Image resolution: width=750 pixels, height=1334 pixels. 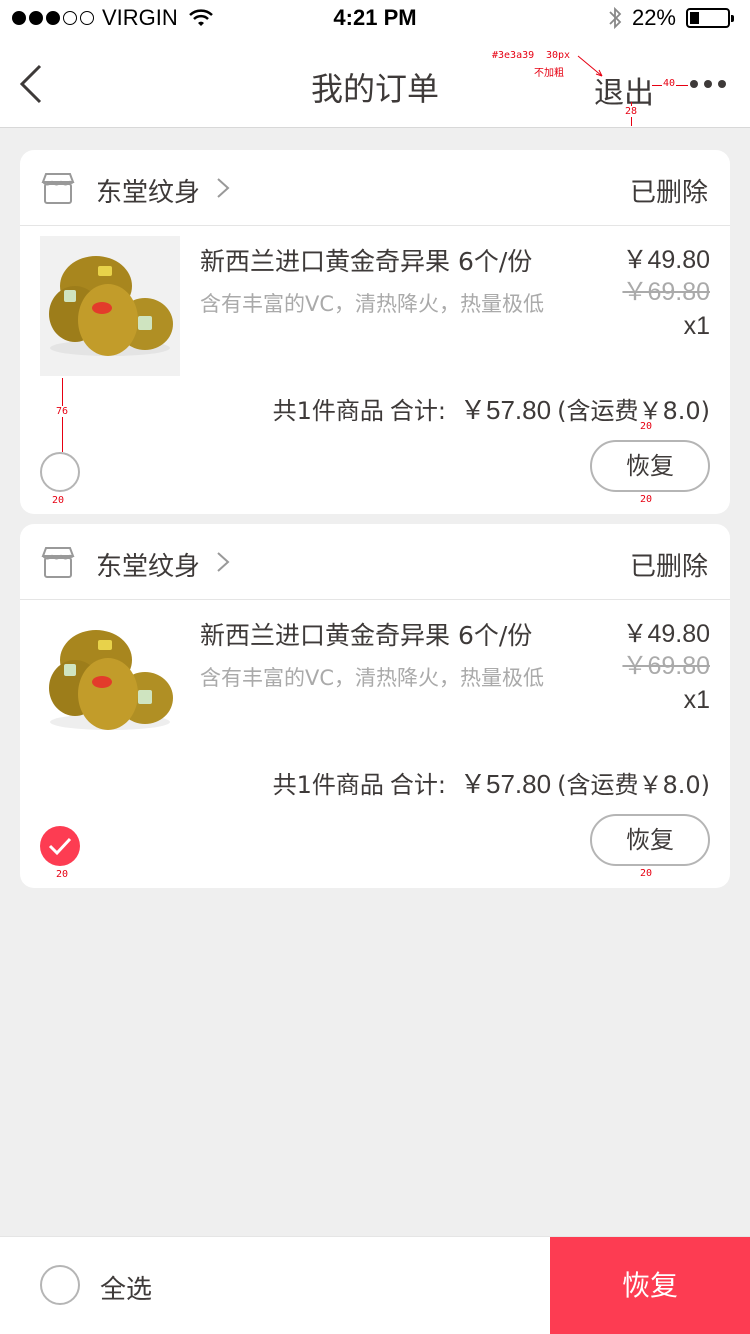 I want to click on checkmark-icon, so click(x=60, y=846).